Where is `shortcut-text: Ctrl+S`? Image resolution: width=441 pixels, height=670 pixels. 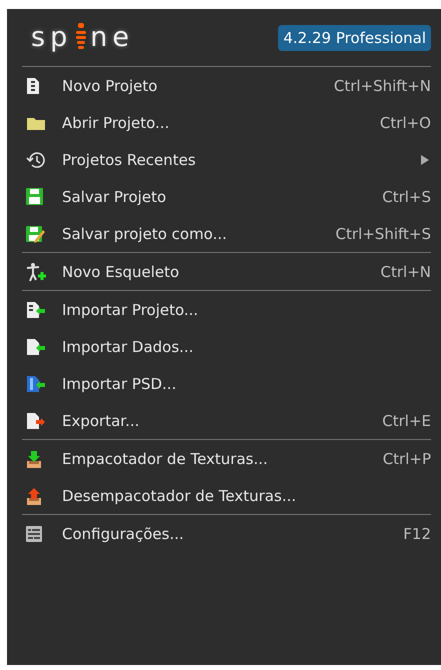 shortcut-text: Ctrl+S is located at coordinates (406, 197).